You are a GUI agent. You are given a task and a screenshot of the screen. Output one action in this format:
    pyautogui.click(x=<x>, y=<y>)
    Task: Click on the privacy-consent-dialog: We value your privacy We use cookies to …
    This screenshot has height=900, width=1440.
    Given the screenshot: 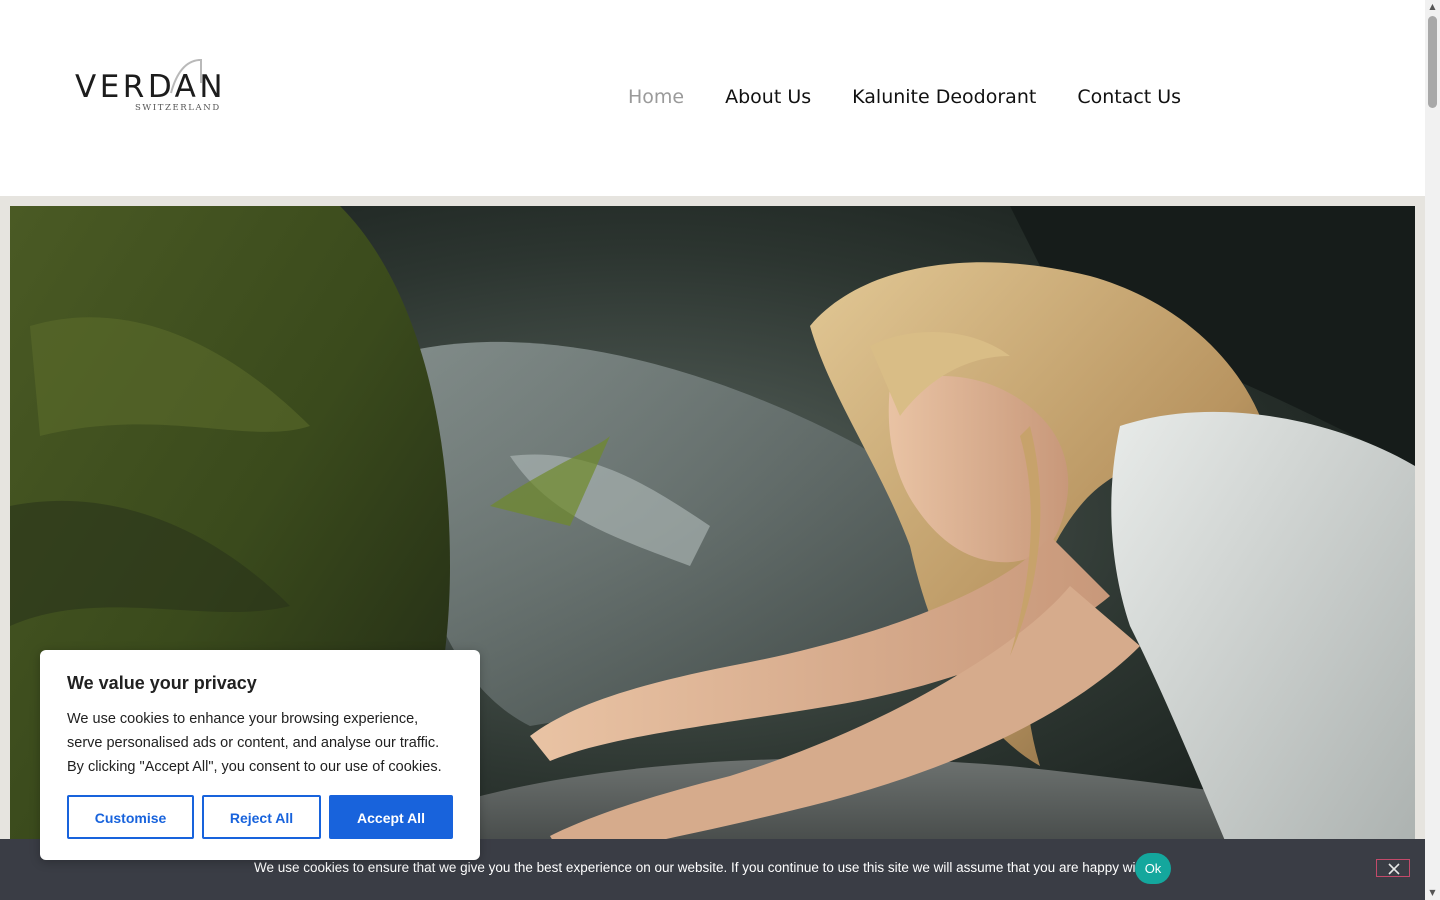 What is the action you would take?
    pyautogui.click(x=260, y=755)
    